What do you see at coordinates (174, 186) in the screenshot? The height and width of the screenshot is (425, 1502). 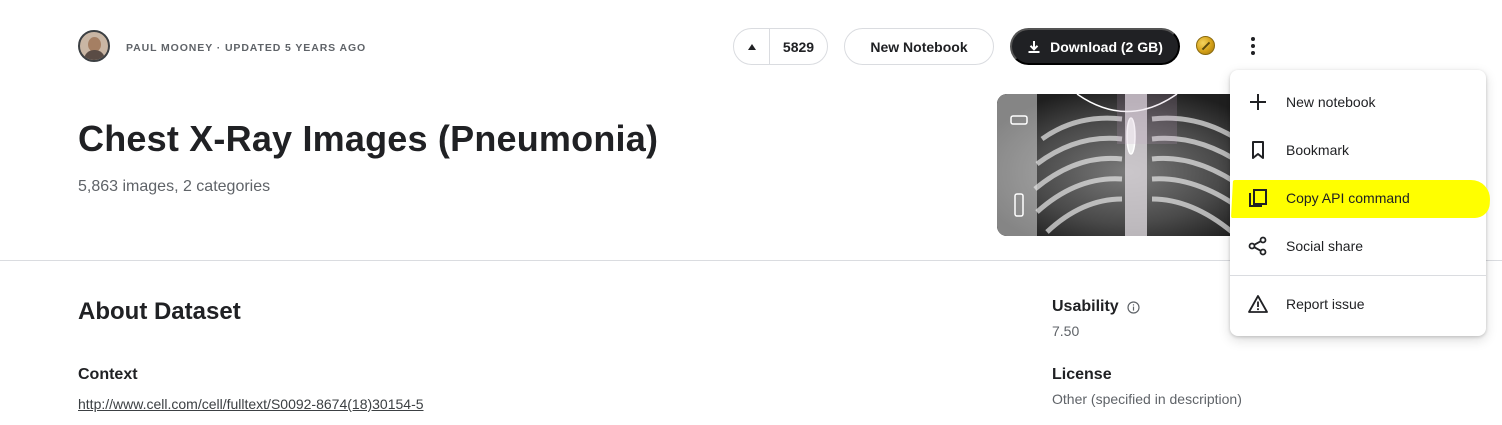 I see `dataset-subtitle: 5,863 images, 2 categories` at bounding box center [174, 186].